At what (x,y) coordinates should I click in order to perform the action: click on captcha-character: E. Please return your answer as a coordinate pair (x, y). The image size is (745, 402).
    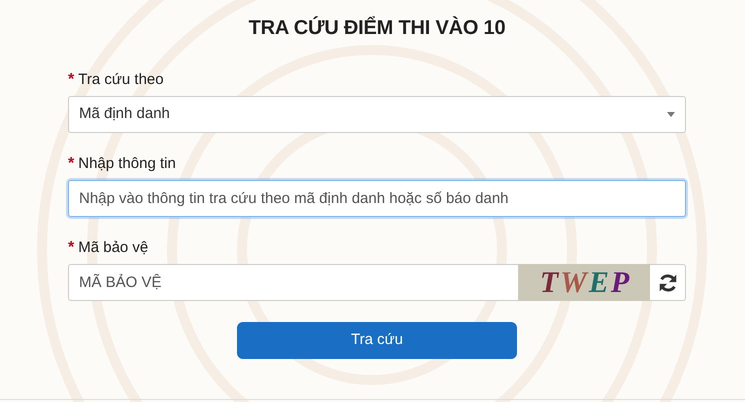
    Looking at the image, I should click on (598, 283).